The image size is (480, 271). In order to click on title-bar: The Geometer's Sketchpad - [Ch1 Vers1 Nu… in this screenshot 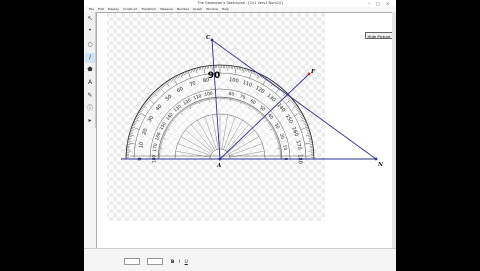, I will do `click(240, 3)`.